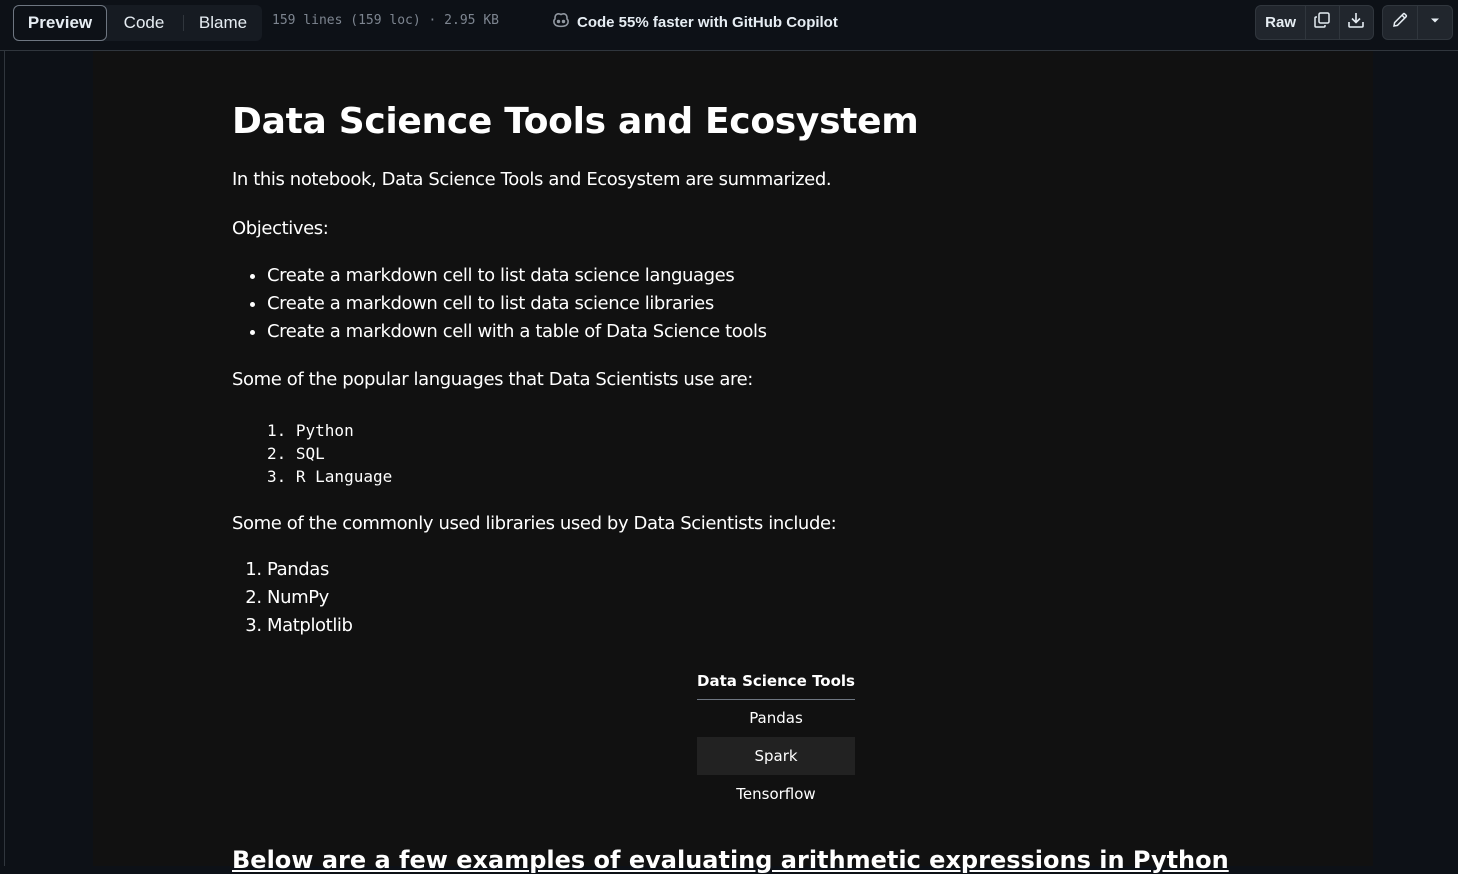 This screenshot has height=874, width=1458. I want to click on tab-blame: Blame, so click(223, 23).